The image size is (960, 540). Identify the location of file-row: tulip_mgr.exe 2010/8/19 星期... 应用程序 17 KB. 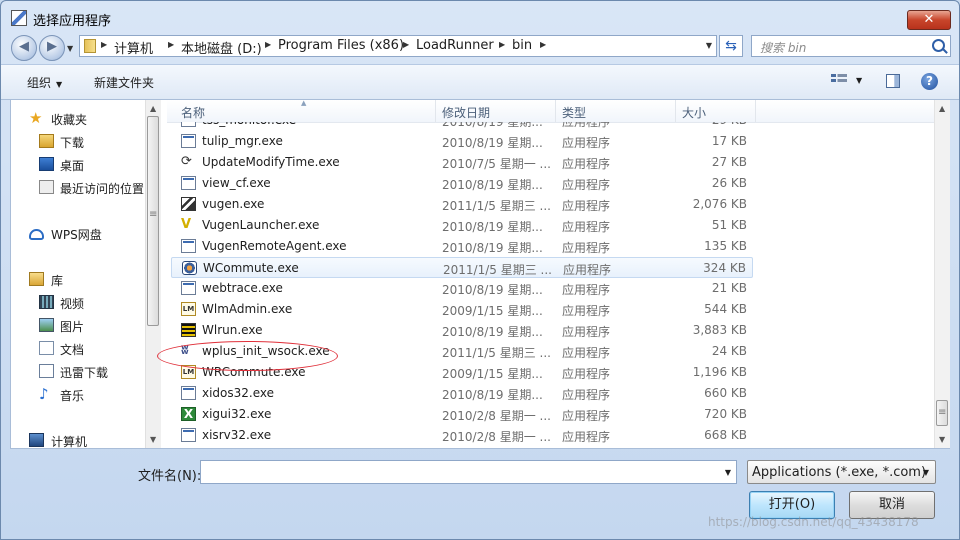
(462, 141).